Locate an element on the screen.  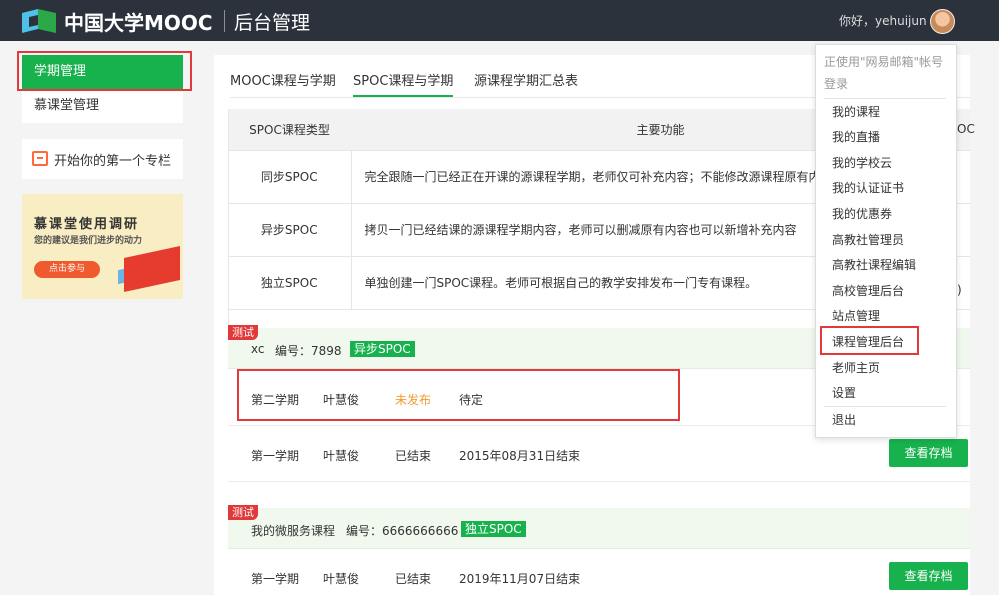
tab-spoc-course-terms: SPOC课程与学期 is located at coordinates (403, 83).